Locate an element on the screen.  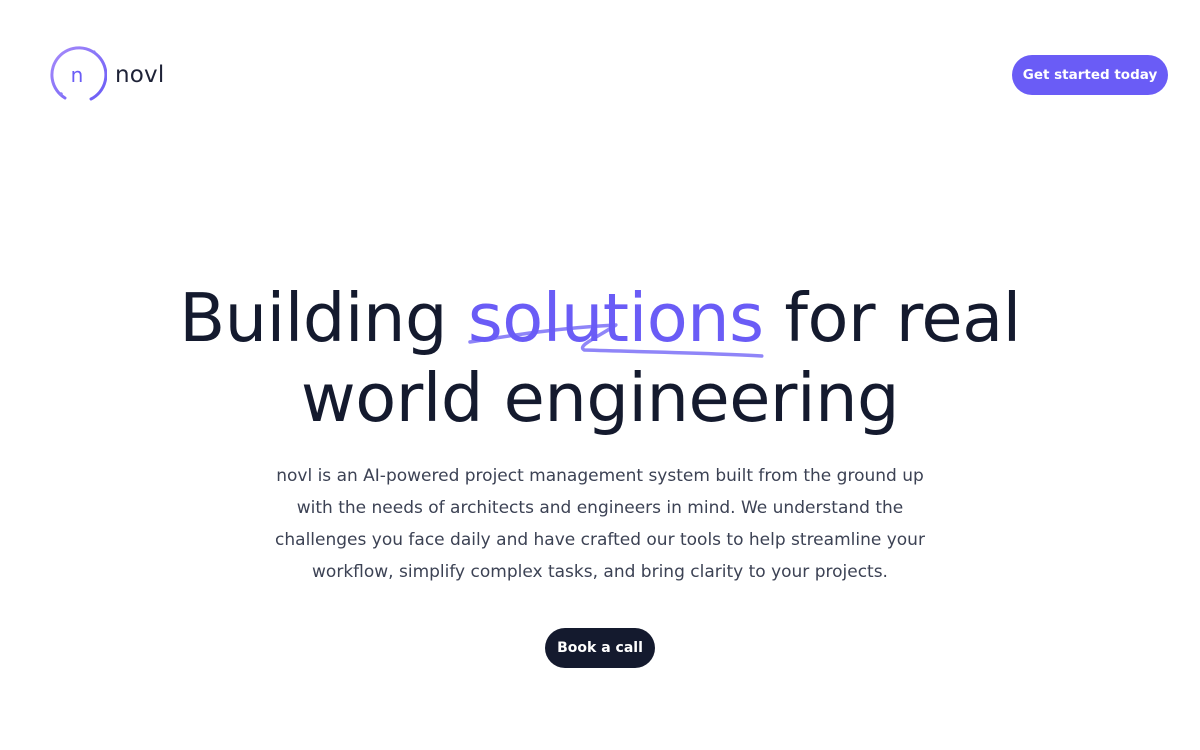
logo-letter: n is located at coordinates (77, 75).